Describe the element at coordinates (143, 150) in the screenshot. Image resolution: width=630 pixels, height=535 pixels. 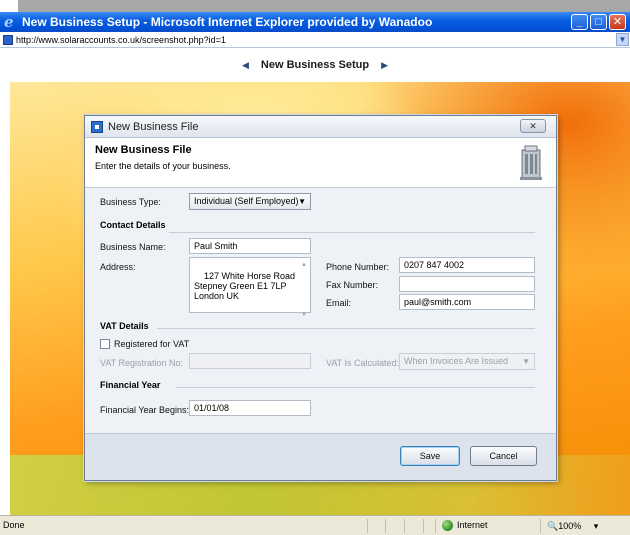
I see `dialog-heading: New Business File` at that location.